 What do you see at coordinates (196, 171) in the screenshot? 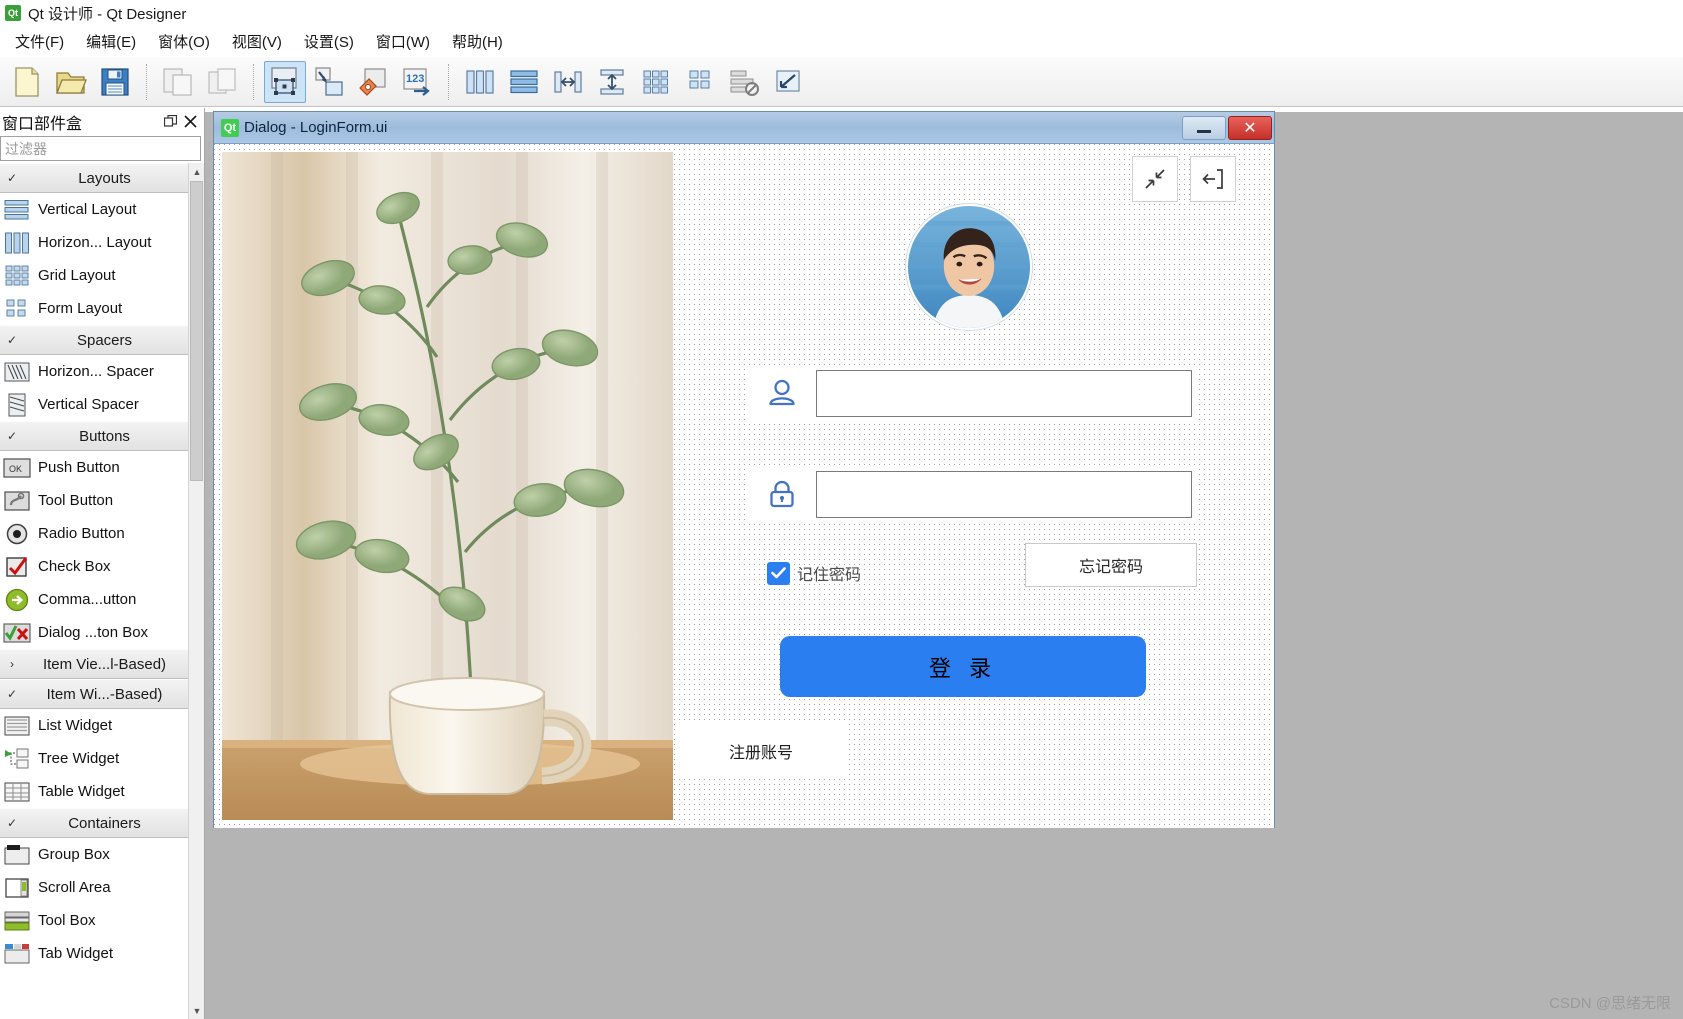
I see `scroll-up-icon: ▲` at bounding box center [196, 171].